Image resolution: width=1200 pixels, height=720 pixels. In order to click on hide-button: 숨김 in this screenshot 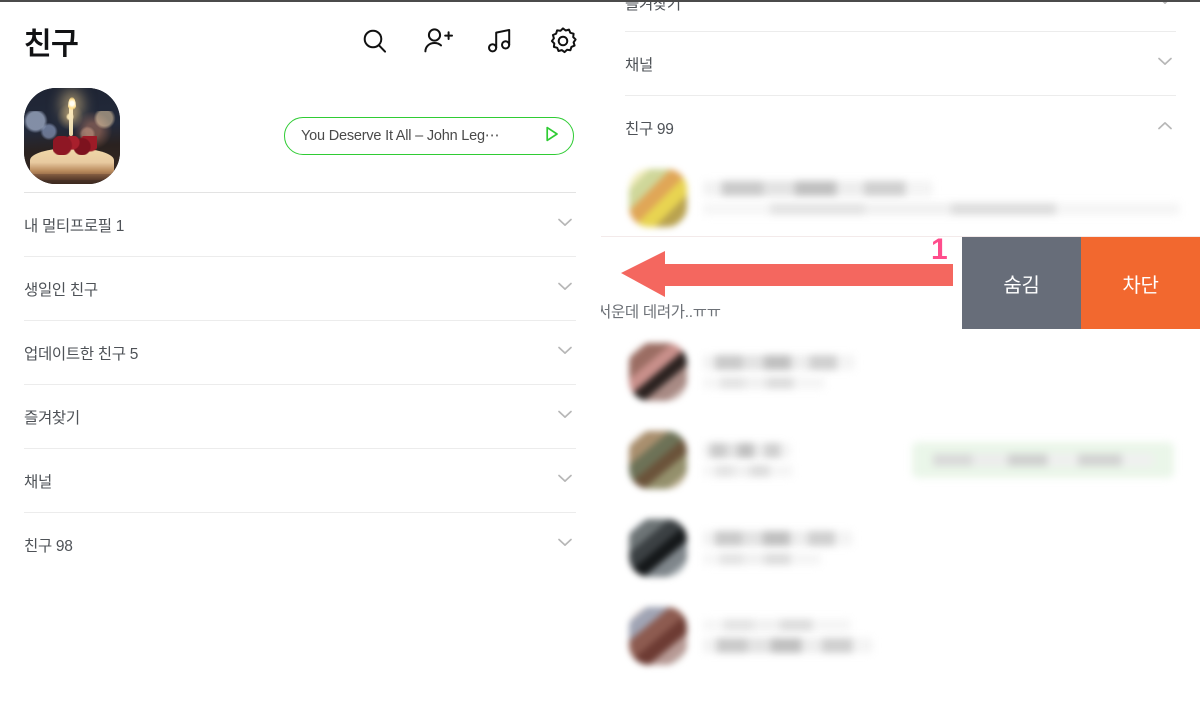, I will do `click(1021, 283)`.